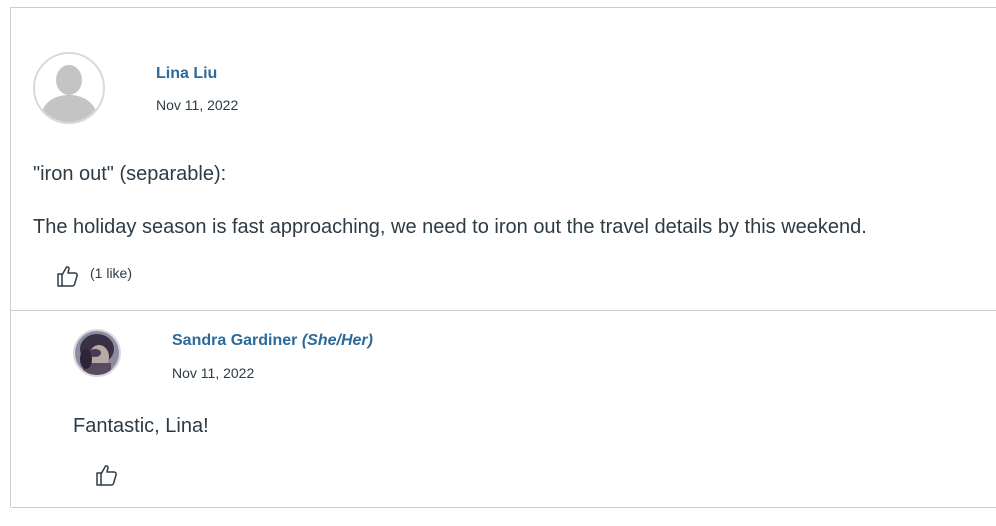 The image size is (996, 526). I want to click on message-line-1: "iron out" (separable):, so click(130, 174).